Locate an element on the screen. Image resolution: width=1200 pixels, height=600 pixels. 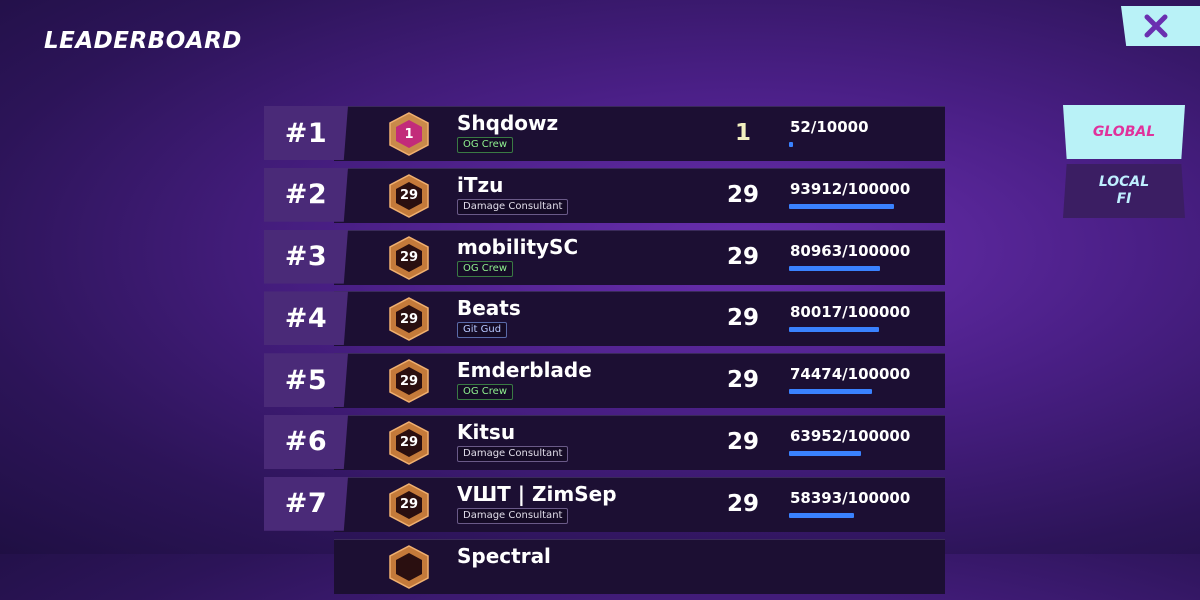
xp-text: 80963/100000 is located at coordinates (850, 250).